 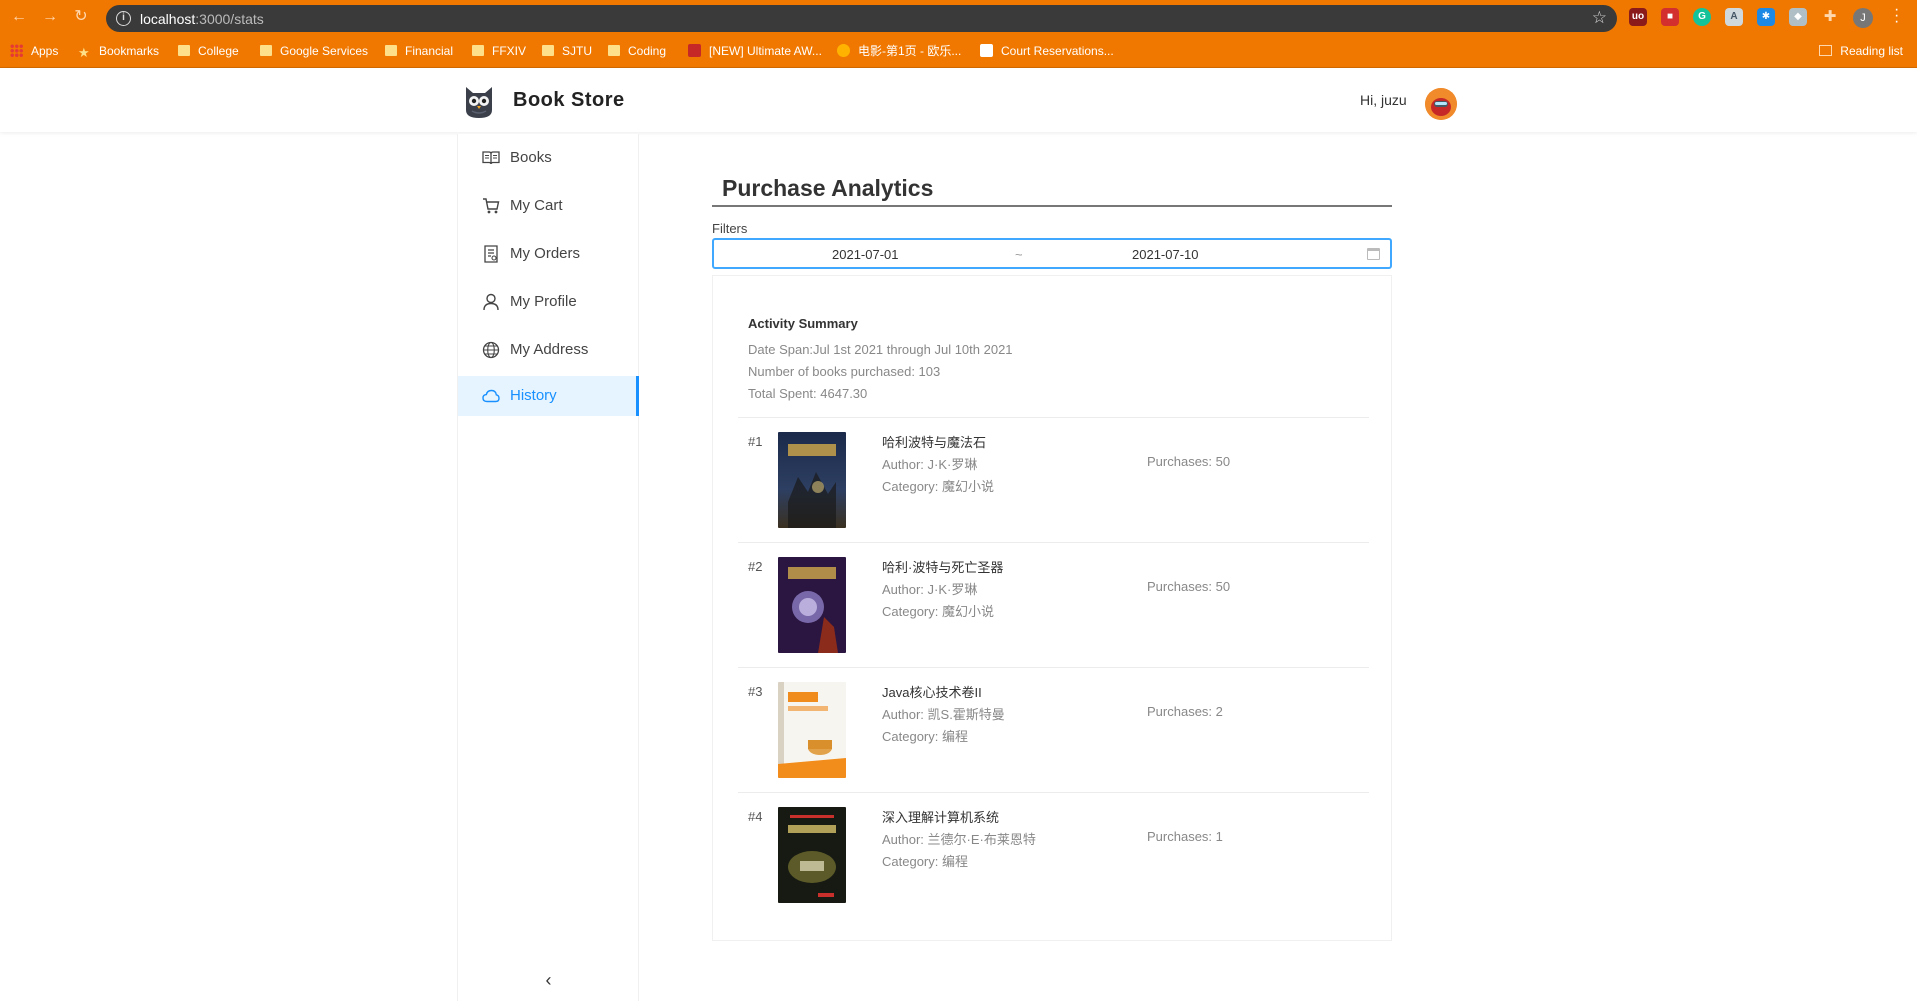 I want to click on bookmark-sjtu: SJTU, so click(x=567, y=51).